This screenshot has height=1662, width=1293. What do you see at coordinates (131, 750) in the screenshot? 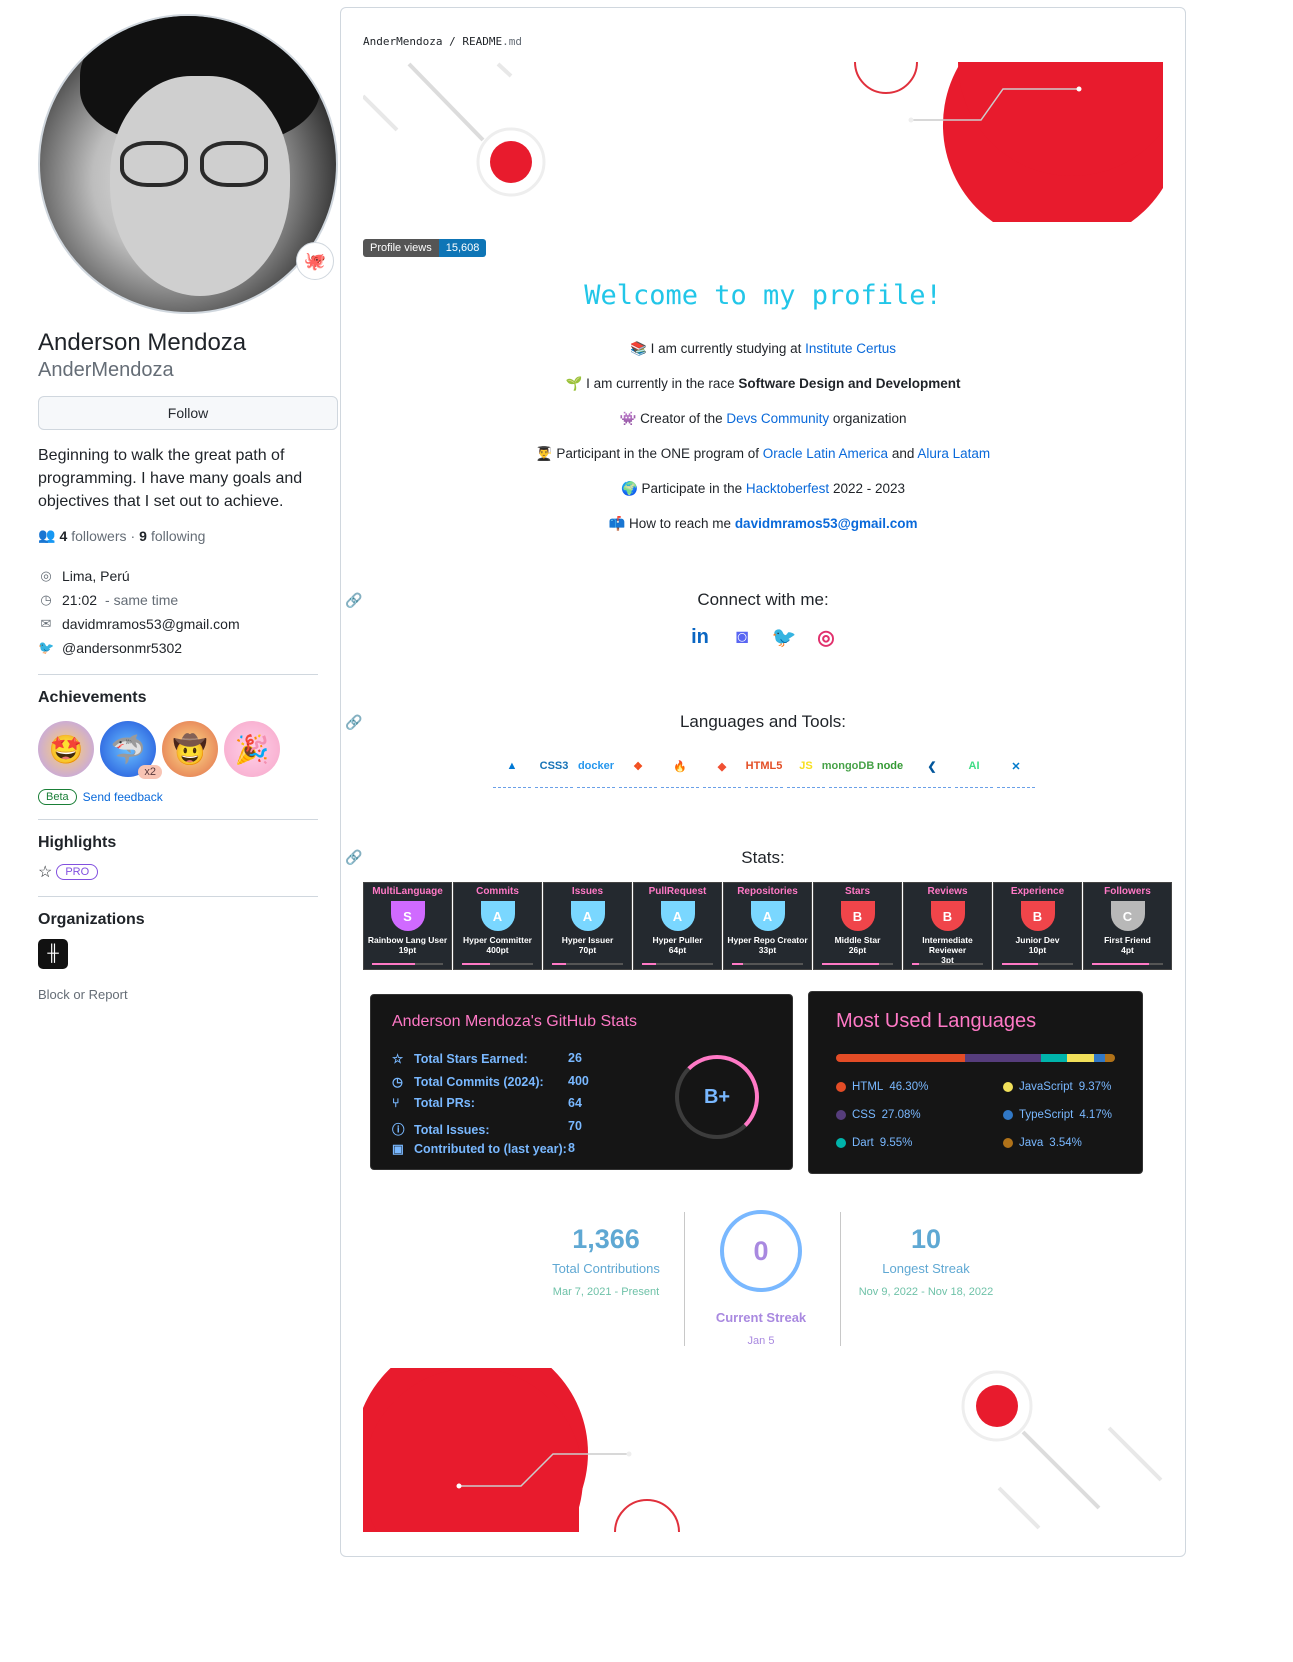
I see `achievement-shark-icon: 🦈 x2` at bounding box center [131, 750].